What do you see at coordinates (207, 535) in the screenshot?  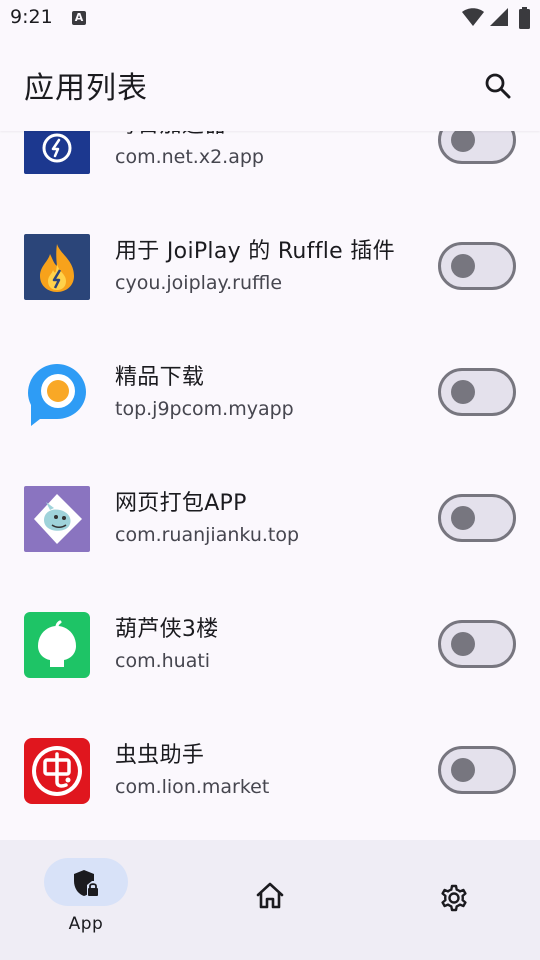 I see `app-package: com.ruanjianku.top` at bounding box center [207, 535].